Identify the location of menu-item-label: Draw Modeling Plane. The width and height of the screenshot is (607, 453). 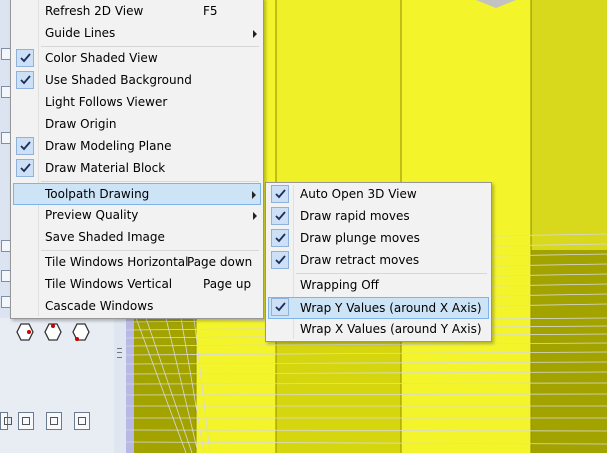
(108, 146).